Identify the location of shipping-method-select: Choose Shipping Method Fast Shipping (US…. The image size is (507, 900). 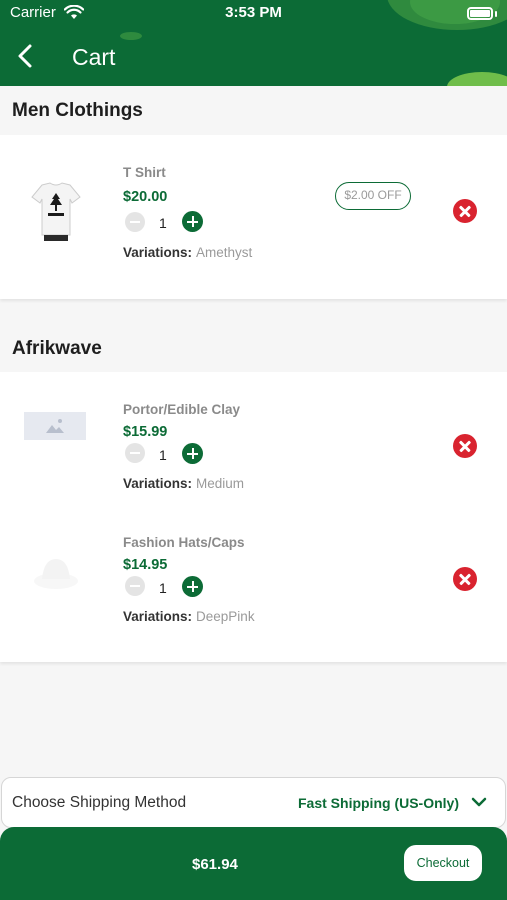
(253, 802).